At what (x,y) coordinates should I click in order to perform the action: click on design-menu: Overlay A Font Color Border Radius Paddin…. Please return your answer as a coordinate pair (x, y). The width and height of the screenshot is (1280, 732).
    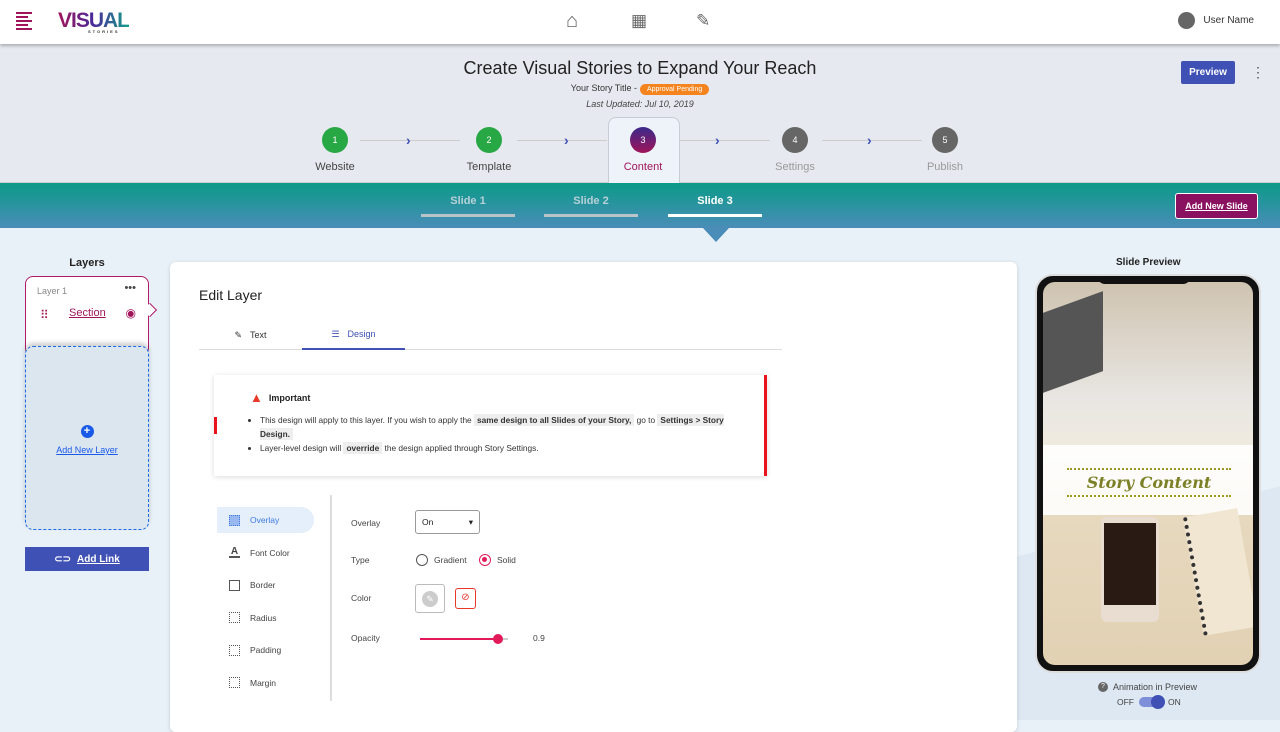
    Looking at the image, I should click on (265, 604).